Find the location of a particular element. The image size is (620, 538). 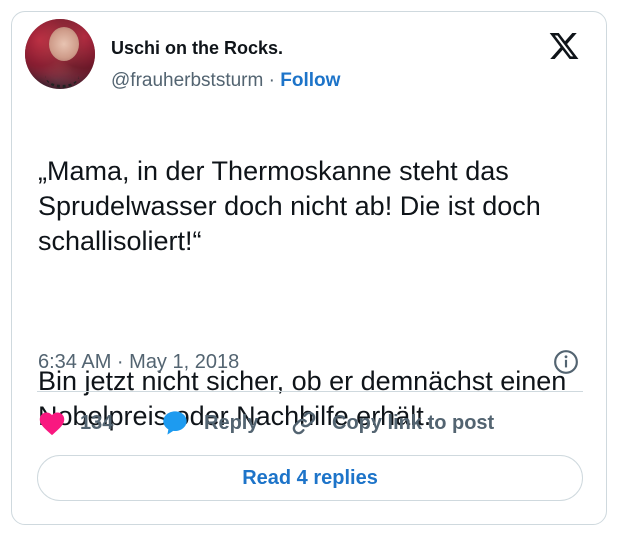

read-replies-label: Read 4 replies is located at coordinates (310, 477).